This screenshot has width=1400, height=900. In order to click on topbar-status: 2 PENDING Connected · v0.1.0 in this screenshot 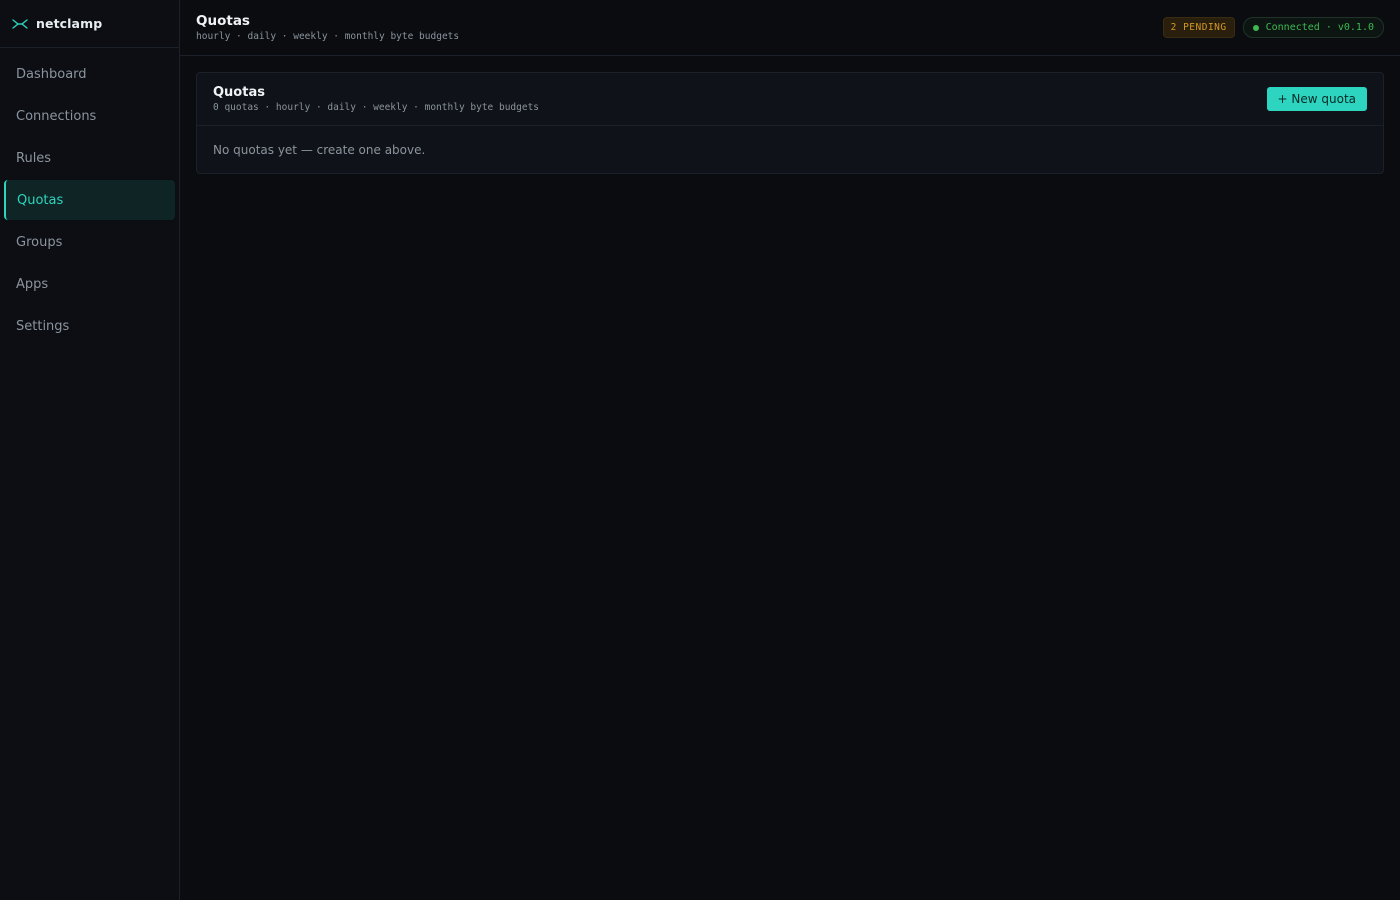, I will do `click(1273, 27)`.